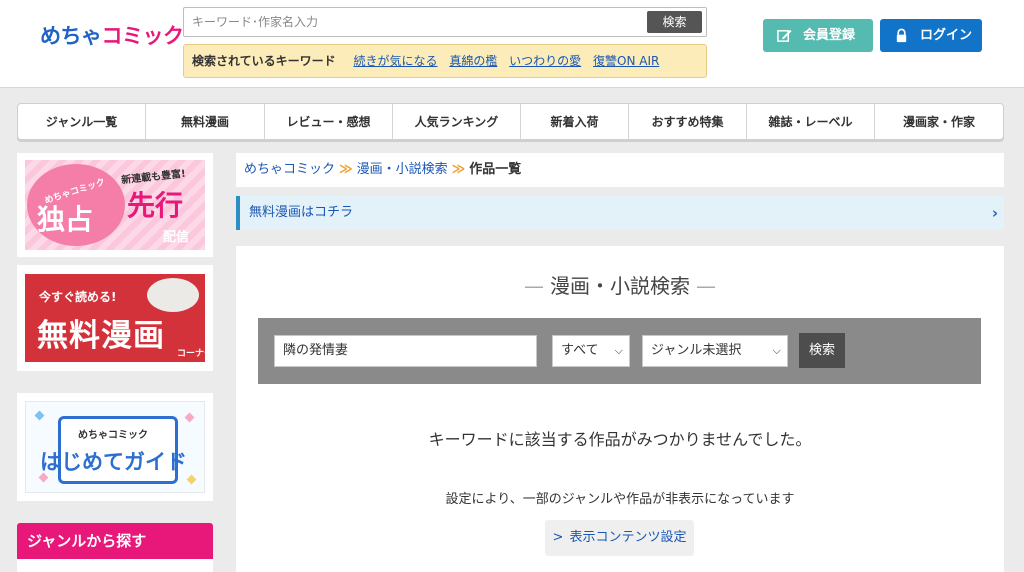 The width and height of the screenshot is (1024, 572). Describe the element at coordinates (143, 36) in the screenshot. I see `logo-part-2: コミック` at that location.